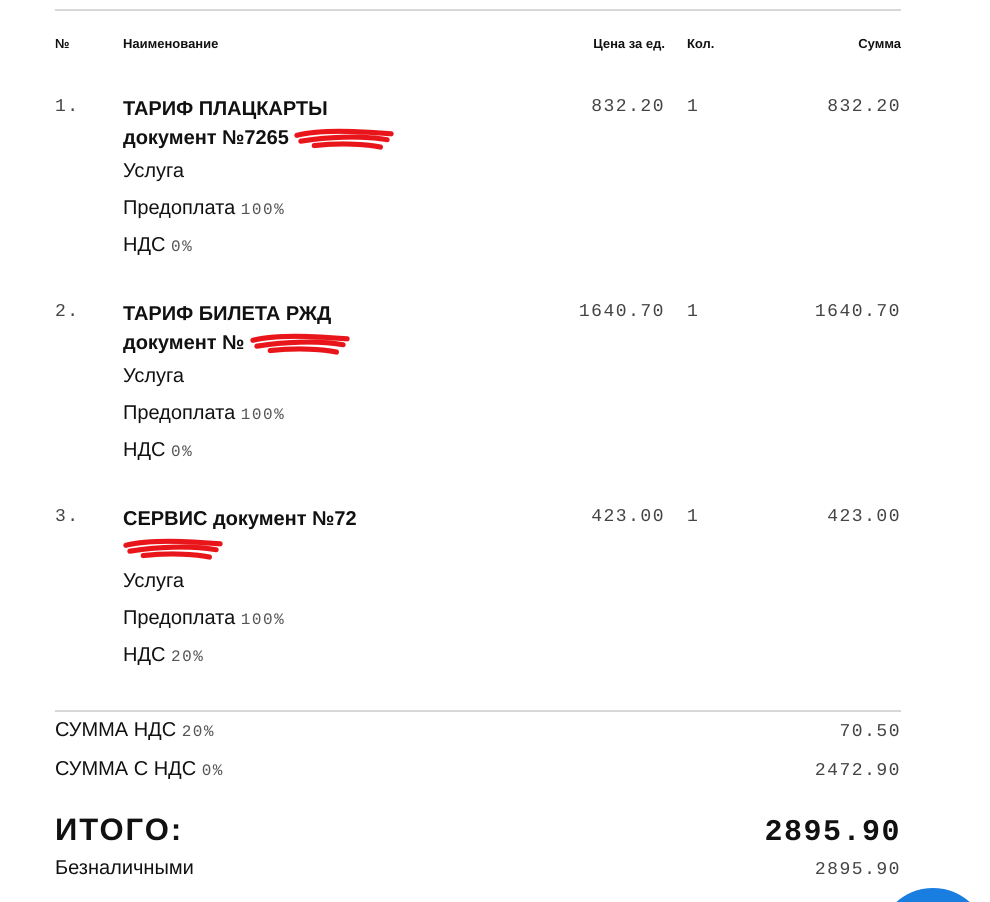 This screenshot has height=902, width=990. Describe the element at coordinates (213, 771) in the screenshot. I see `total-rate: 0%` at that location.